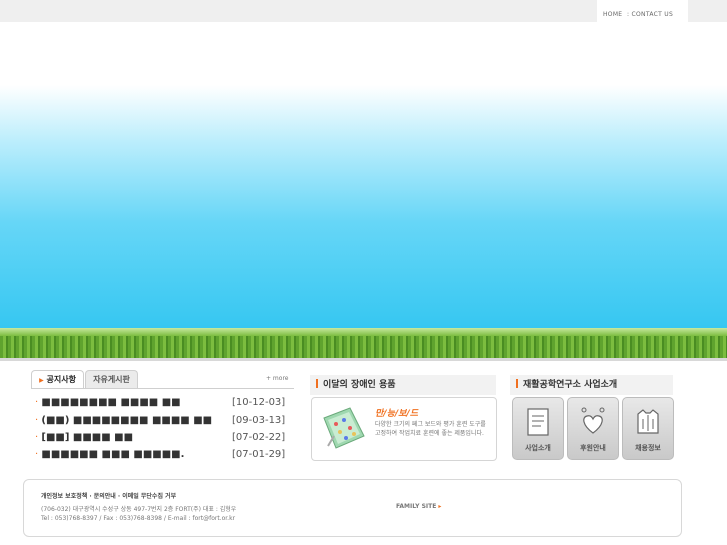  I want to click on contact-us-link: : CONTACT US, so click(650, 14).